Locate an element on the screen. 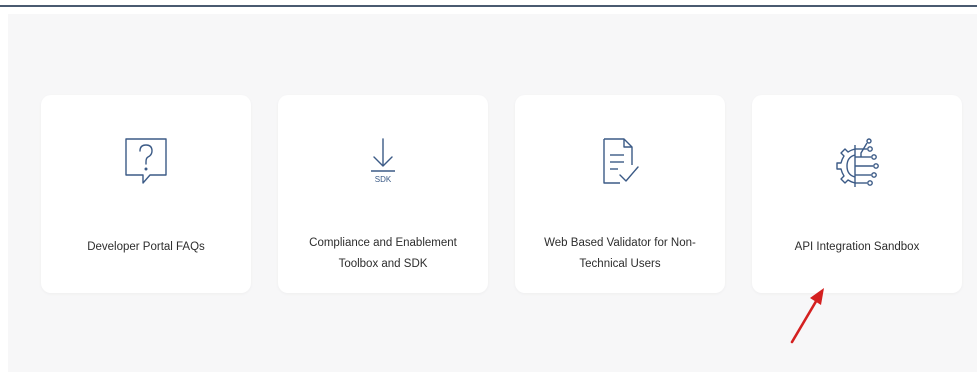 The width and height of the screenshot is (977, 372). card-developer-portal-faqs: Developer Portal FAQs is located at coordinates (146, 194).